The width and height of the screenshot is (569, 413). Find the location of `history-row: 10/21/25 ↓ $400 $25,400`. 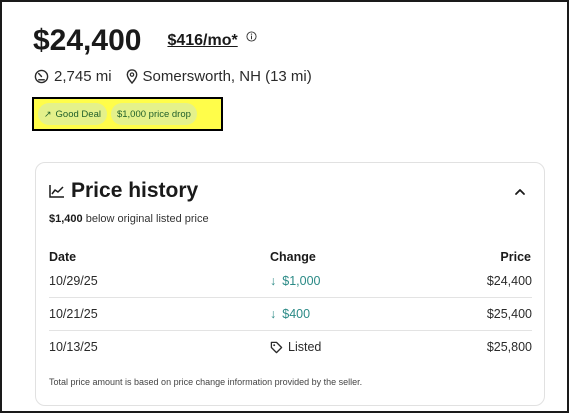

history-row: 10/21/25 ↓ $400 $25,400 is located at coordinates (290, 314).